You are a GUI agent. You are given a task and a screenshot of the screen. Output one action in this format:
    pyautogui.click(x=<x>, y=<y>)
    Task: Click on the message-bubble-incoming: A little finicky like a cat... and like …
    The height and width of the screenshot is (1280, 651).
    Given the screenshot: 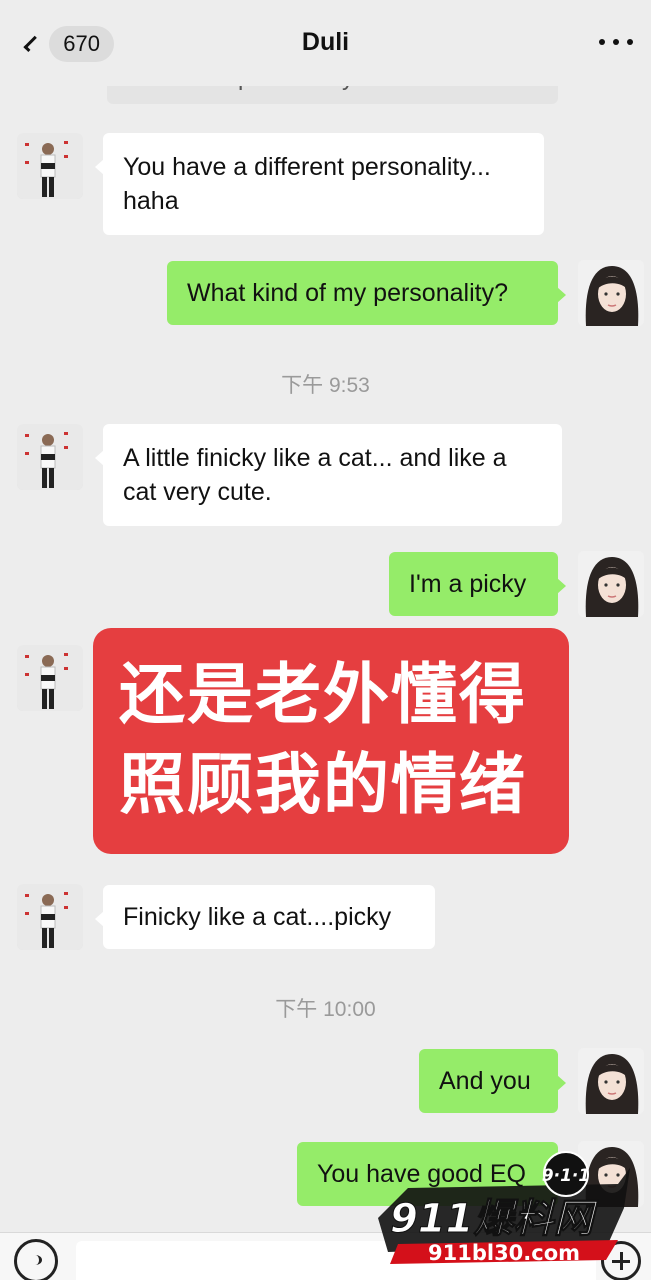 What is the action you would take?
    pyautogui.click(x=328, y=475)
    